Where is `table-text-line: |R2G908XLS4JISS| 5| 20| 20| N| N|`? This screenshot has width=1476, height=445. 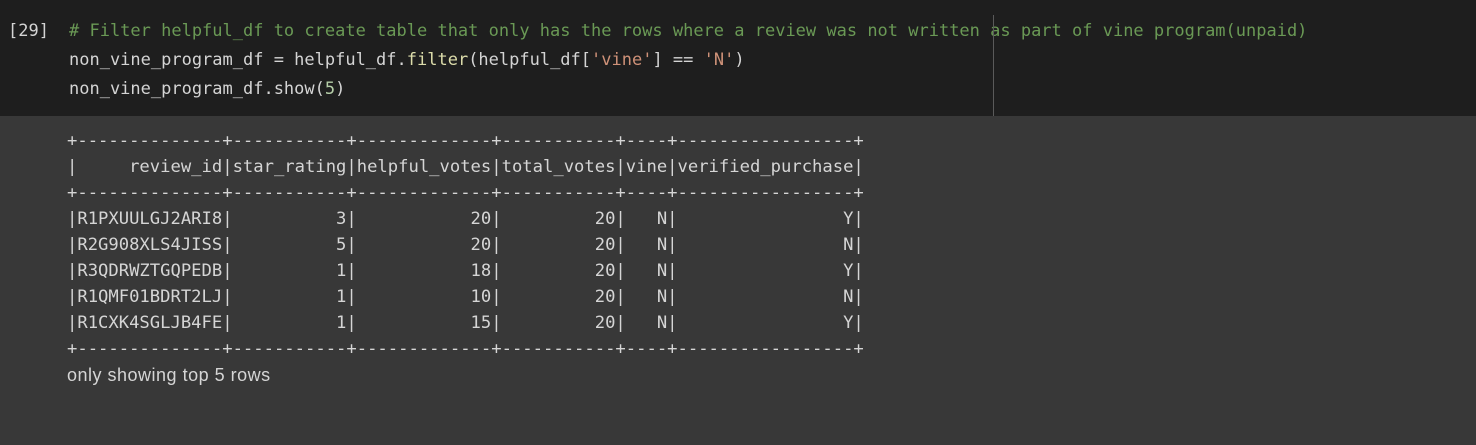
table-text-line: |R2G908XLS4JISS| 5| 20| 20| N| N| is located at coordinates (465, 245).